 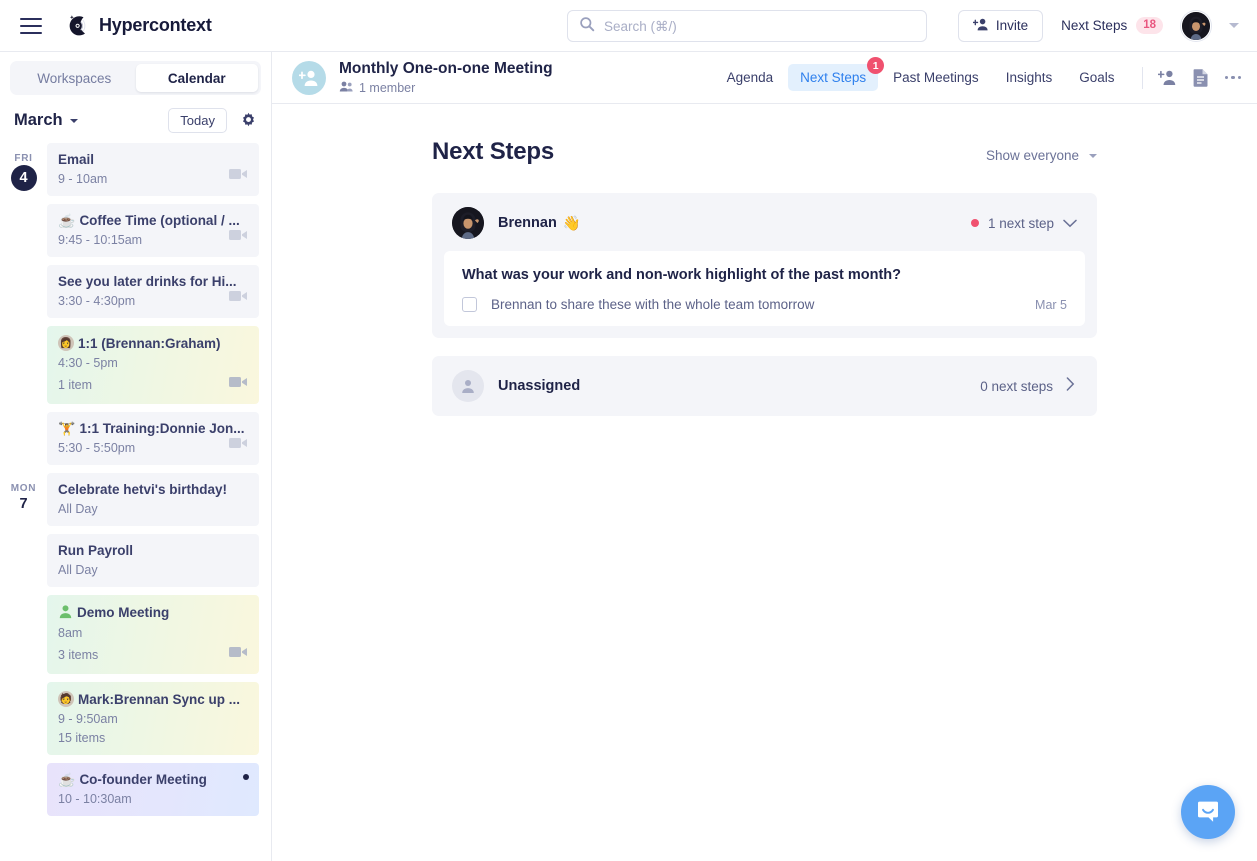 What do you see at coordinates (1167, 77) in the screenshot?
I see `add-participant-icon` at bounding box center [1167, 77].